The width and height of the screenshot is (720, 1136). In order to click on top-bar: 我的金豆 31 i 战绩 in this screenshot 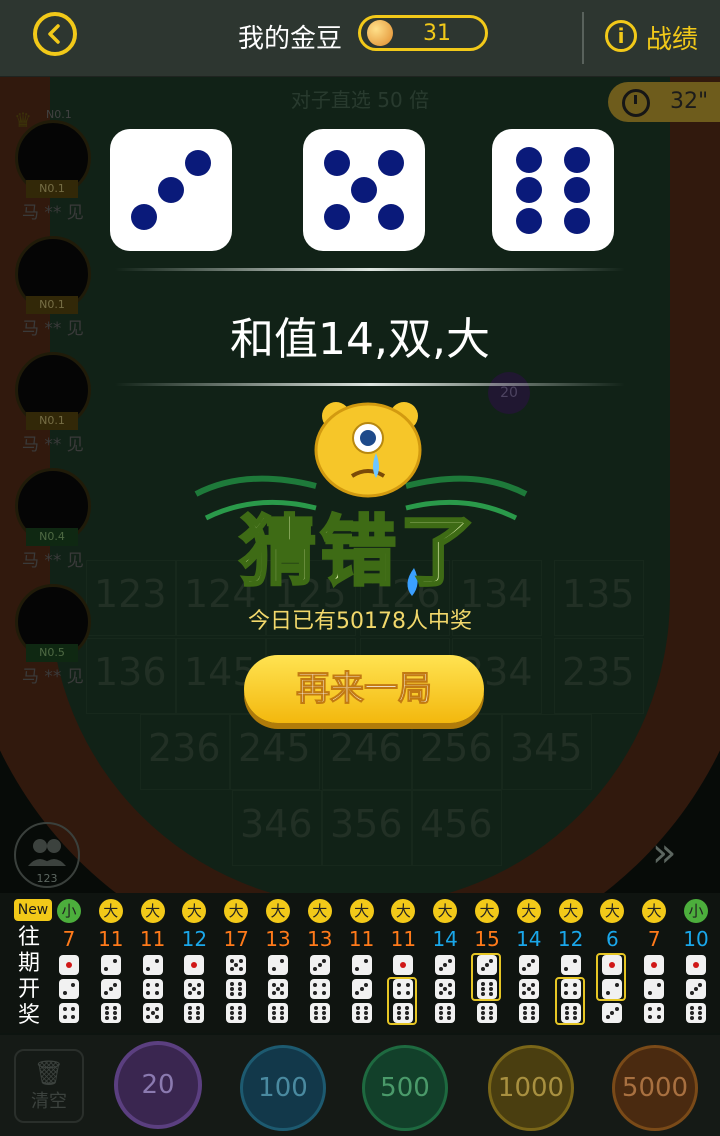, I will do `click(360, 38)`.